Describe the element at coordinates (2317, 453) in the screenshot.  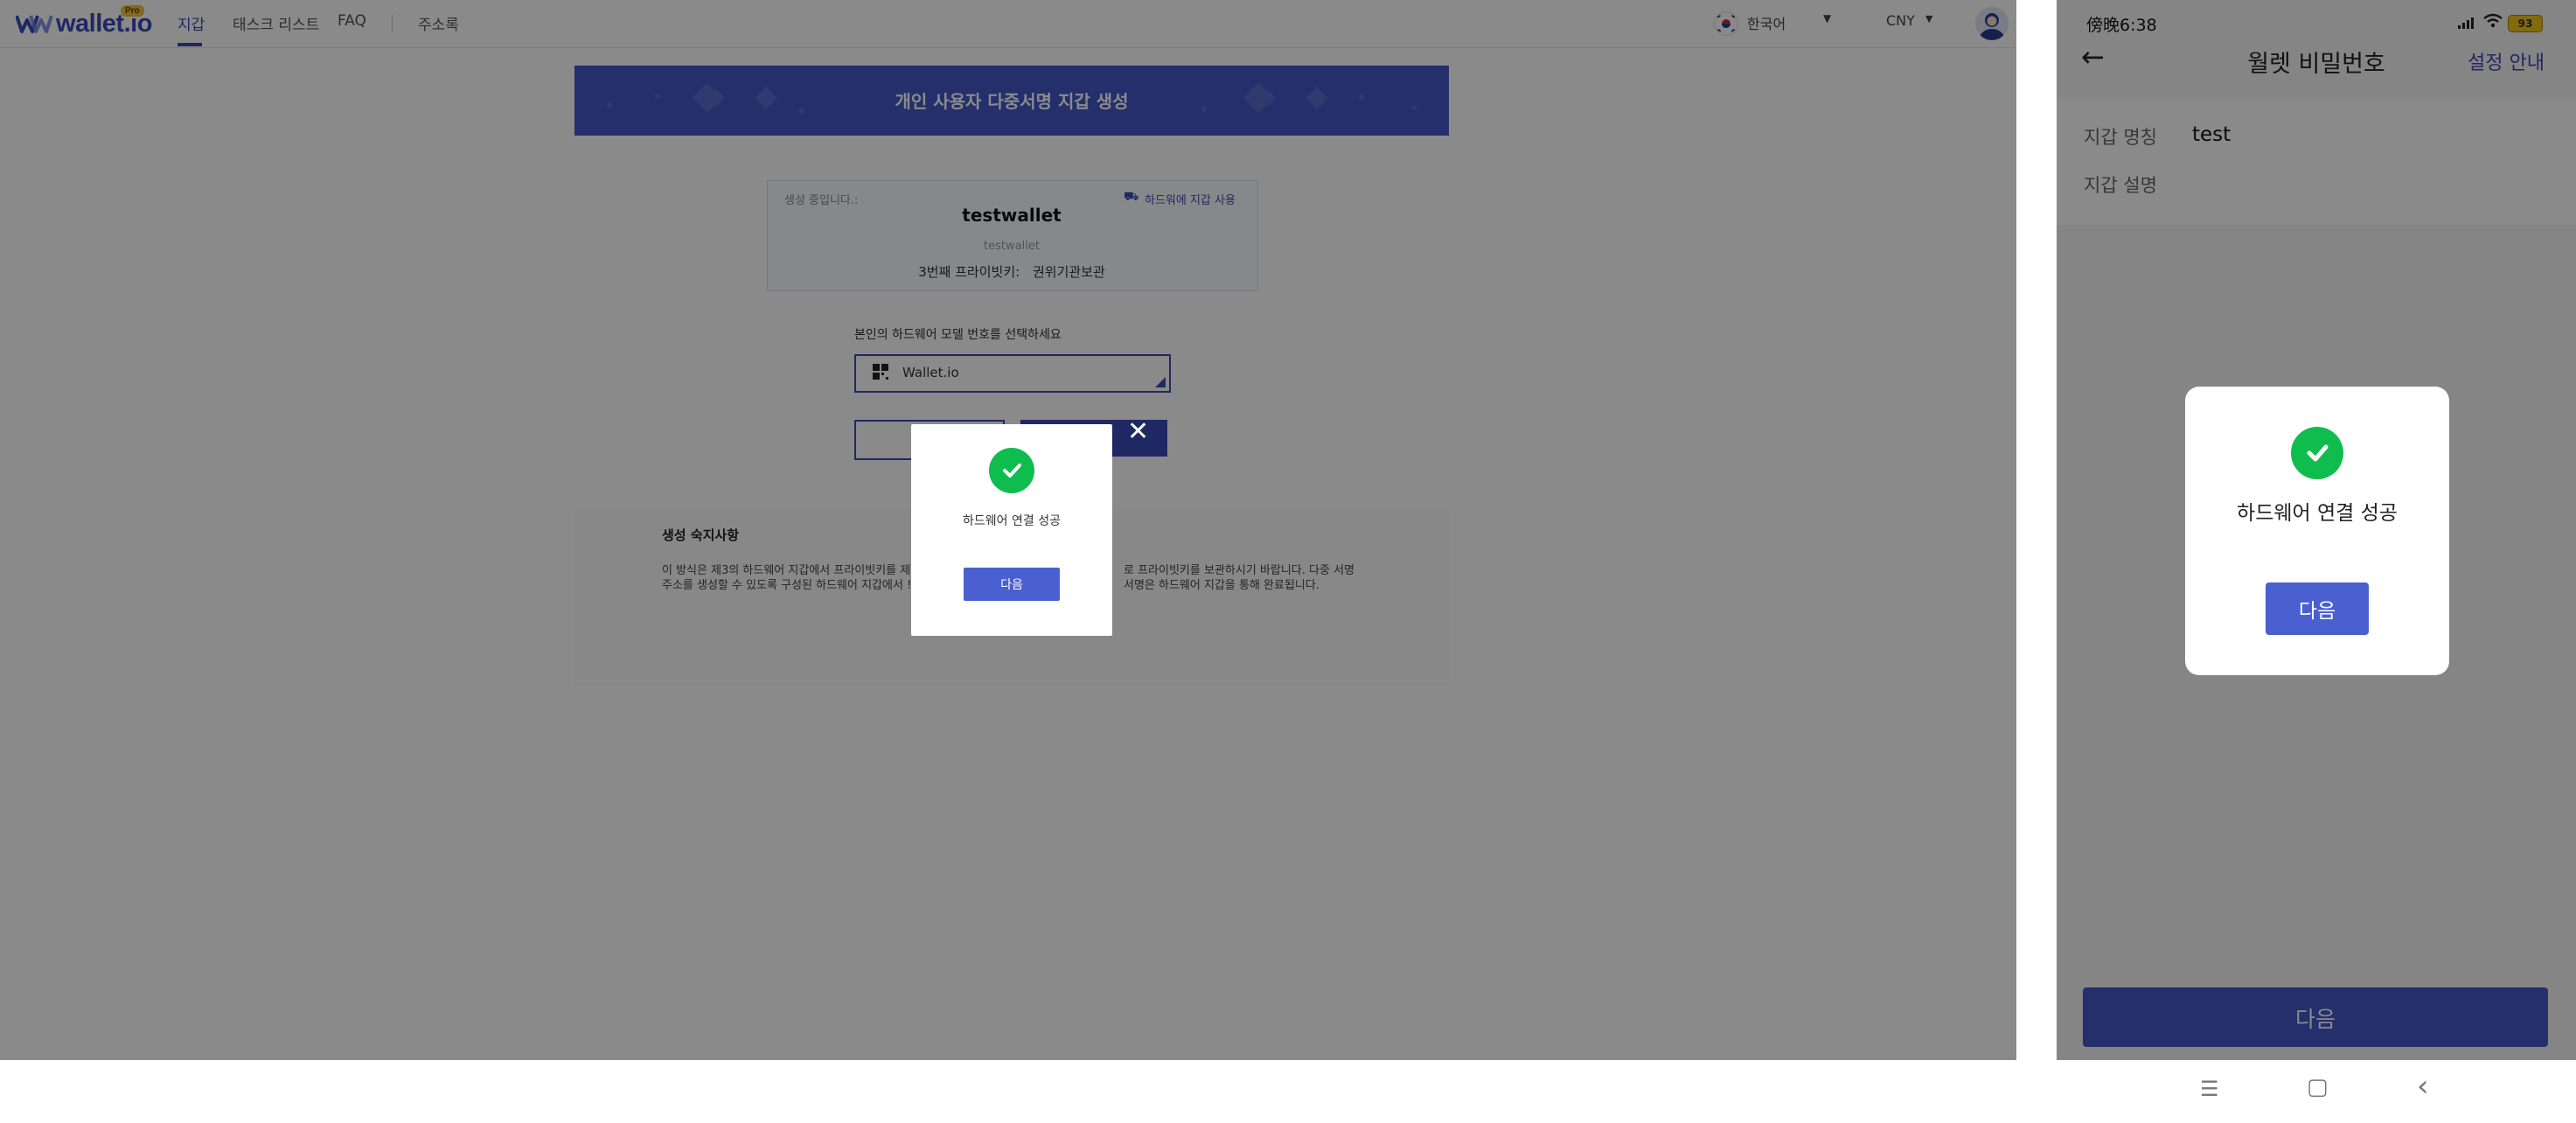
I see `mobile-success-check-icon` at that location.